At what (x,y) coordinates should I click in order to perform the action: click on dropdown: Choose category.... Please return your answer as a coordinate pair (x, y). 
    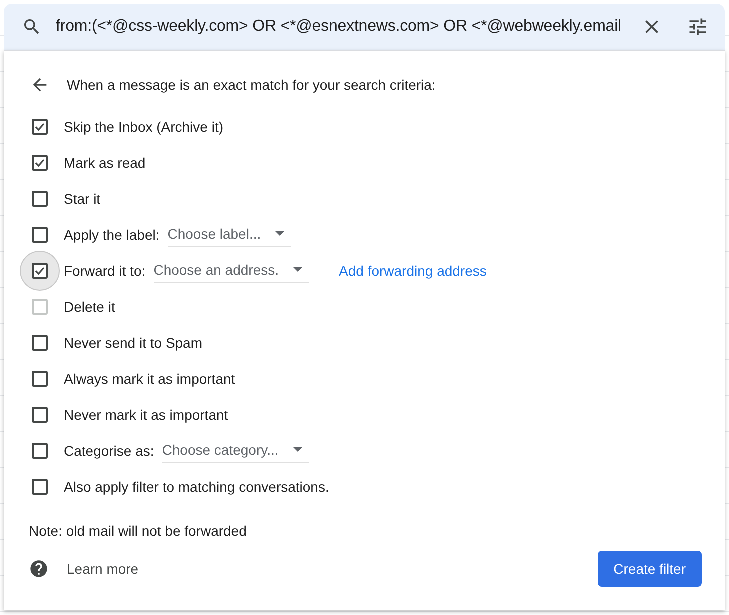
    Looking at the image, I should click on (235, 451).